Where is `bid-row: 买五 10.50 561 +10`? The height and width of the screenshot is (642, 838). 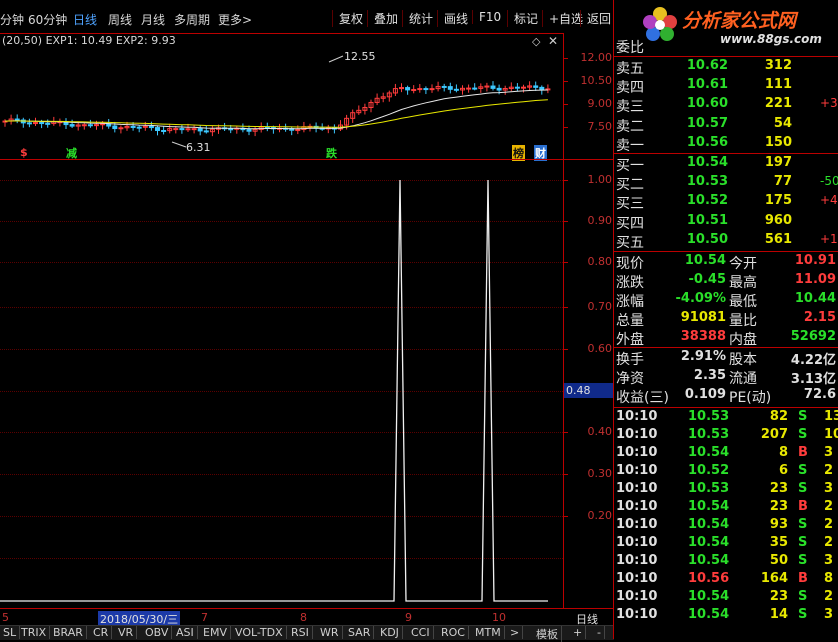 bid-row: 买五 10.50 561 +10 is located at coordinates (726, 241).